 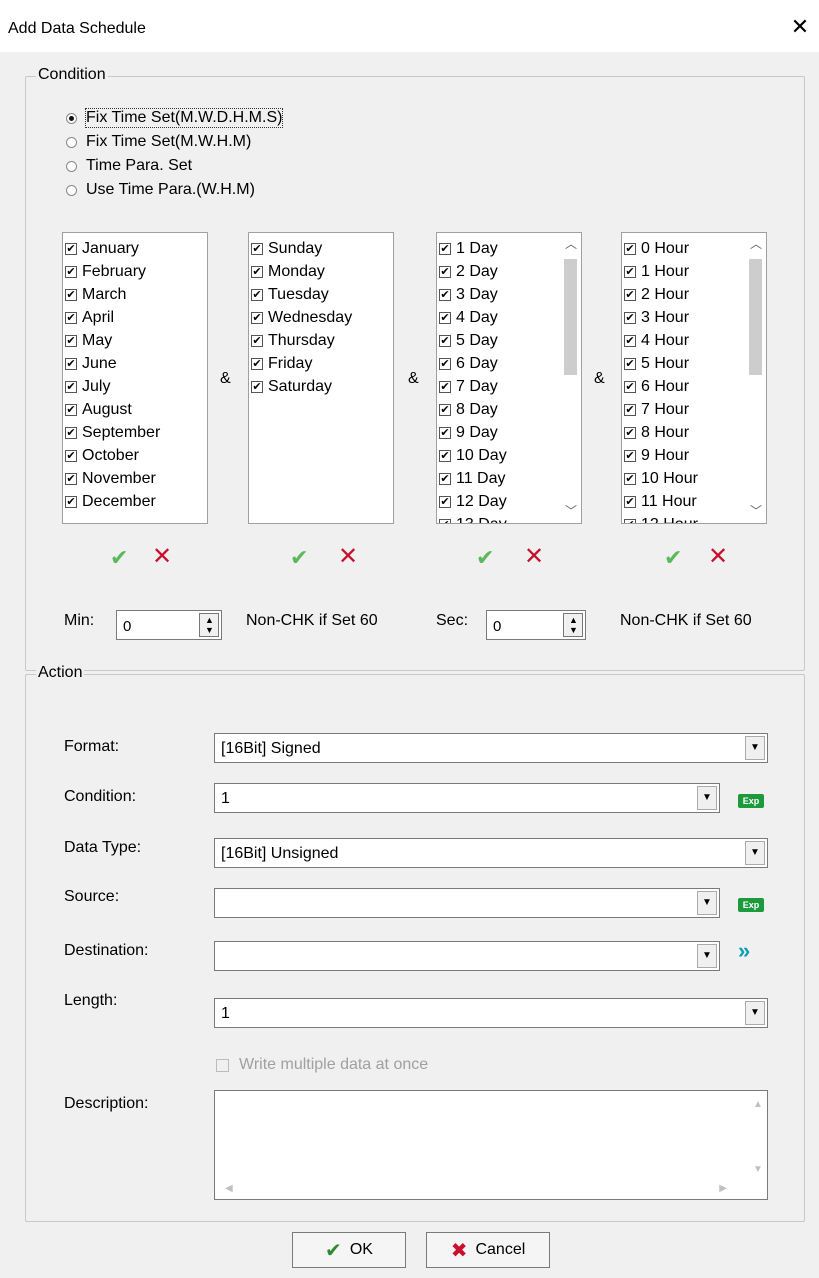 I want to click on list-item: ✔ 0 Hour, so click(x=661, y=248).